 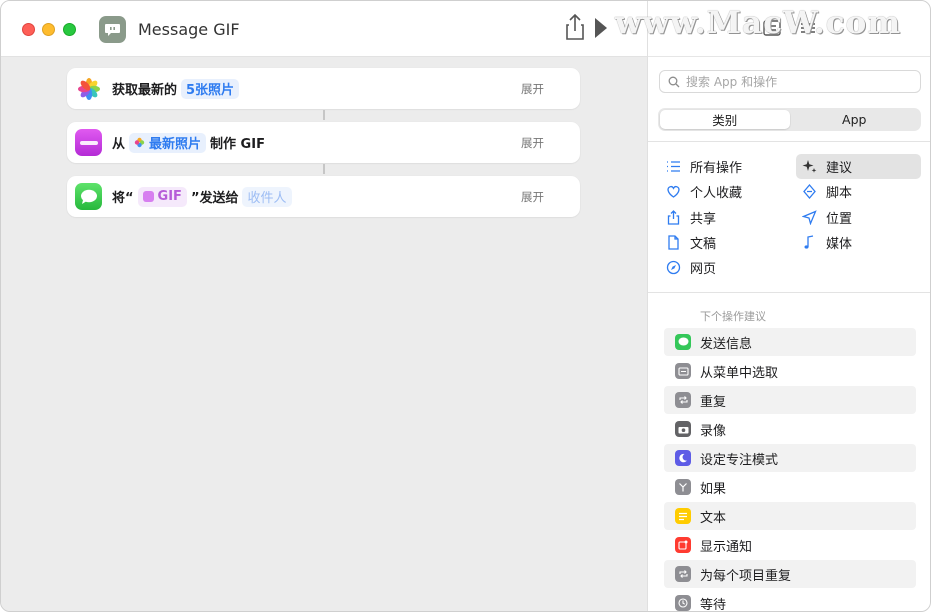 I want to click on category-all-actions: 所有操作, so click(x=722, y=166).